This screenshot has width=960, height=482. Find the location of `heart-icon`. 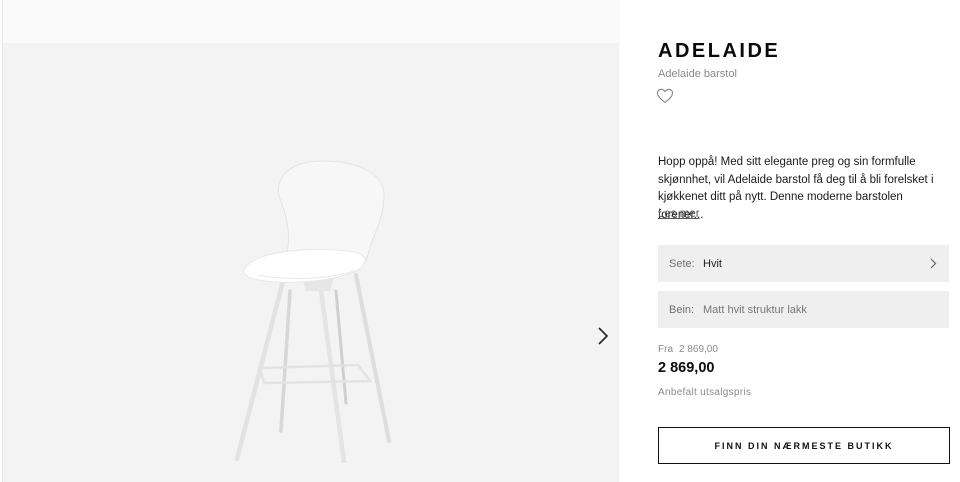

heart-icon is located at coordinates (665, 96).